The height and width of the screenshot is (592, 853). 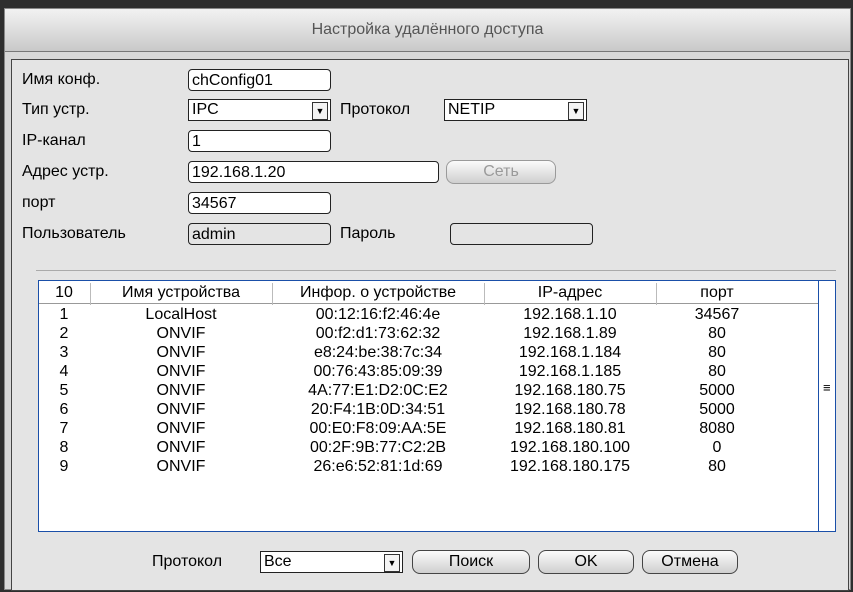 What do you see at coordinates (378, 333) in the screenshot?
I see `row-device-info: 00:f2:d1:73:62:32` at bounding box center [378, 333].